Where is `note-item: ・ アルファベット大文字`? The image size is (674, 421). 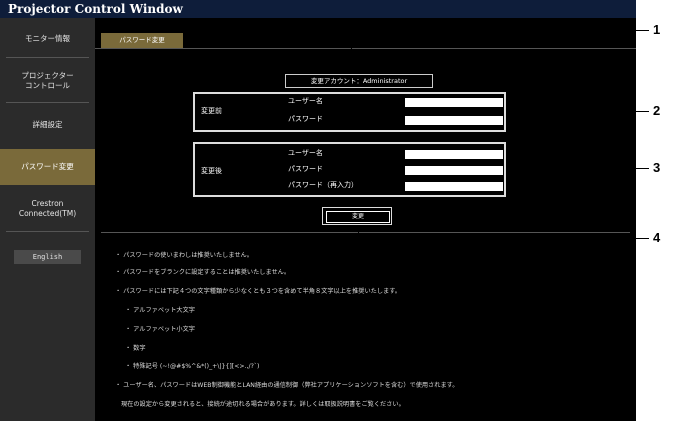 note-item: ・ アルファベット大文字 is located at coordinates (160, 310).